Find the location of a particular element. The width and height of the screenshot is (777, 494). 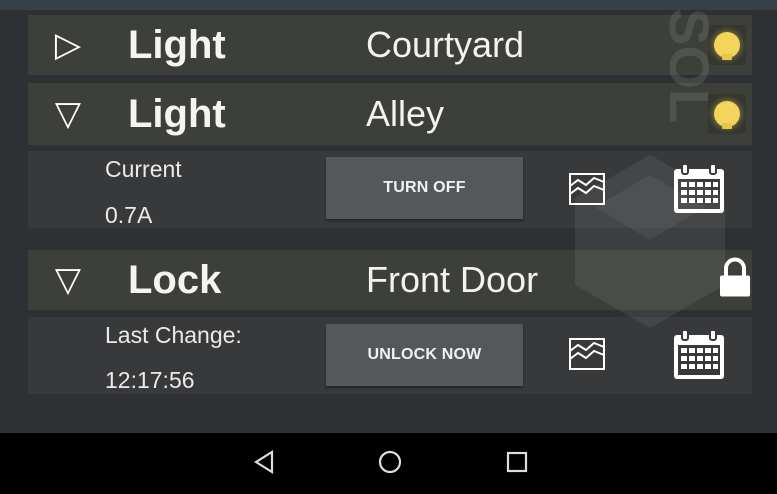

detail-label: Last Change: is located at coordinates (173, 335).